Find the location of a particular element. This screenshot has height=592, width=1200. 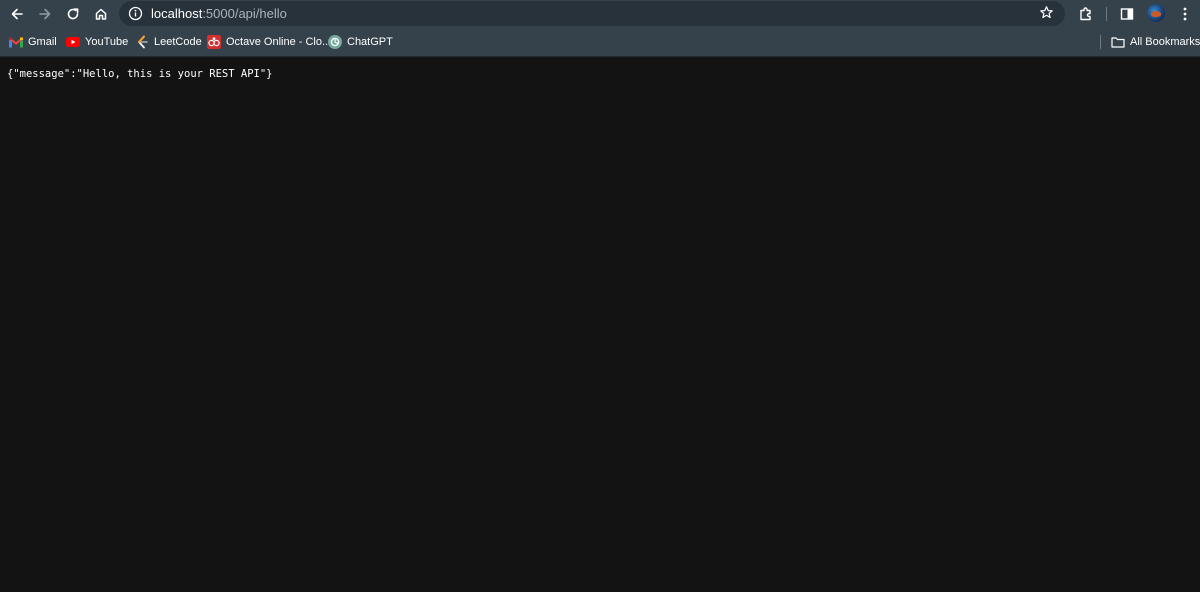

reload-button is located at coordinates (73, 14).